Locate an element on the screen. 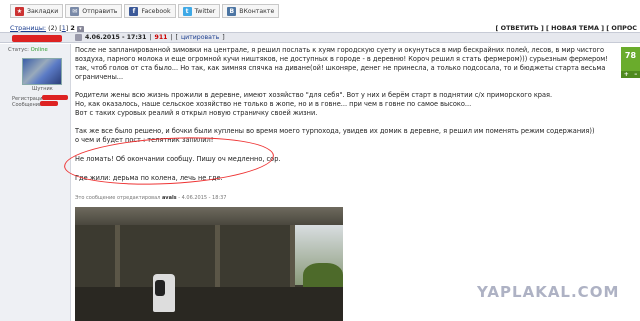 Image resolution: width=640 pixels, height=321 pixels. page-2-current: 2 is located at coordinates (72, 27).